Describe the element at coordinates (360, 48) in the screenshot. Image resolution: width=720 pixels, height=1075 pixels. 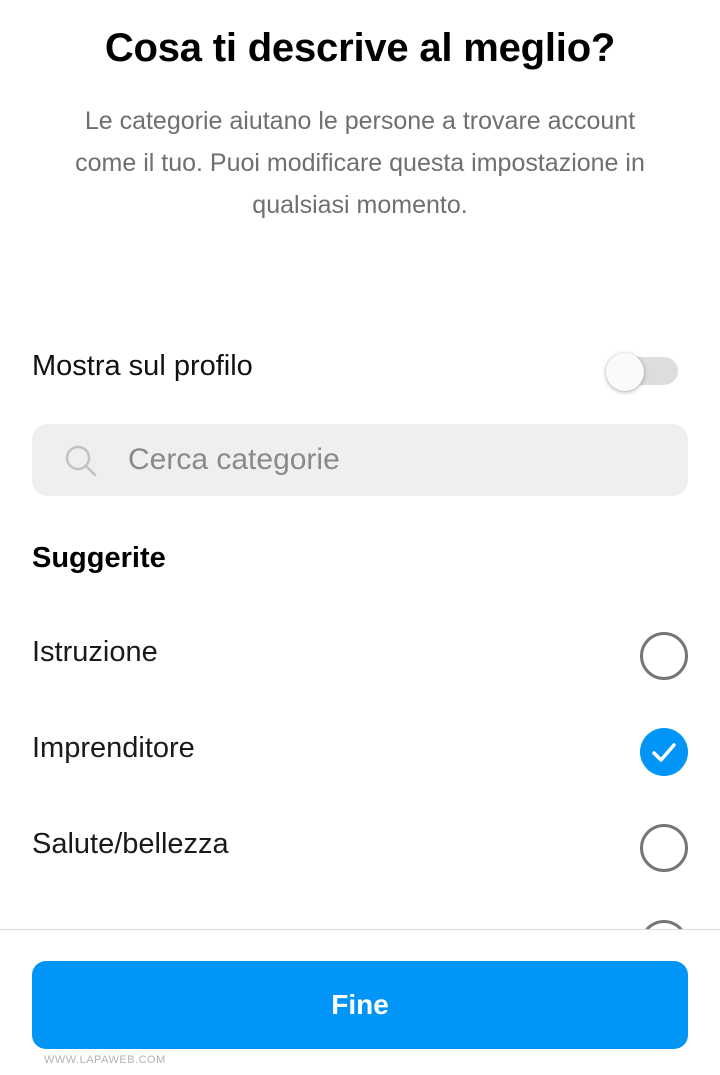
I see `page-title: Cosa ti descrive al meglio?` at that location.